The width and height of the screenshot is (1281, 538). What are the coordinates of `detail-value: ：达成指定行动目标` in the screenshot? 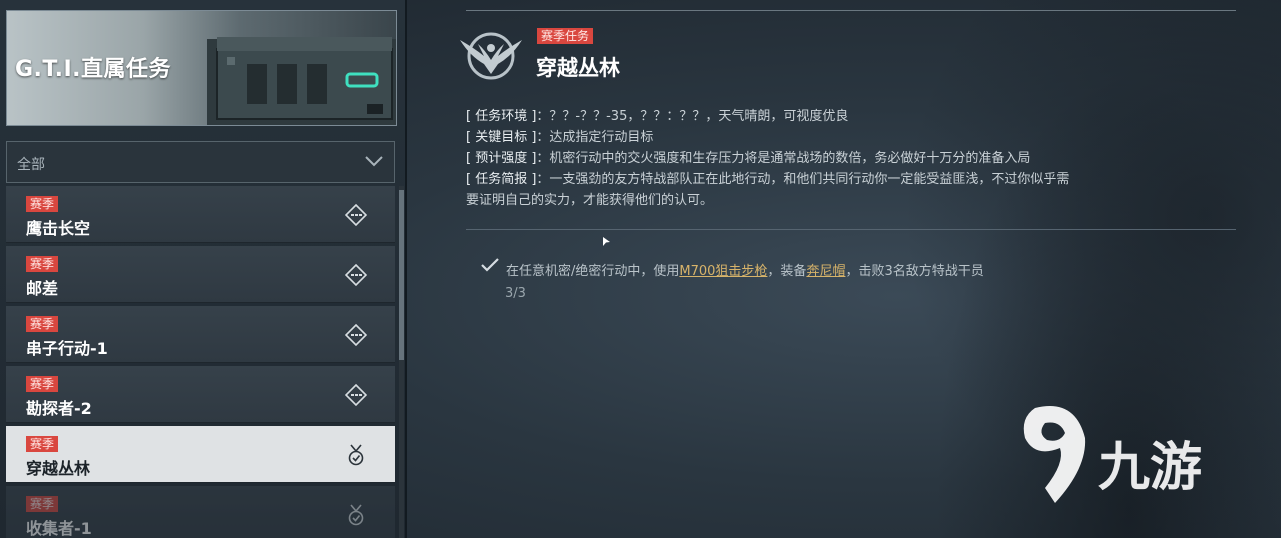 It's located at (595, 137).